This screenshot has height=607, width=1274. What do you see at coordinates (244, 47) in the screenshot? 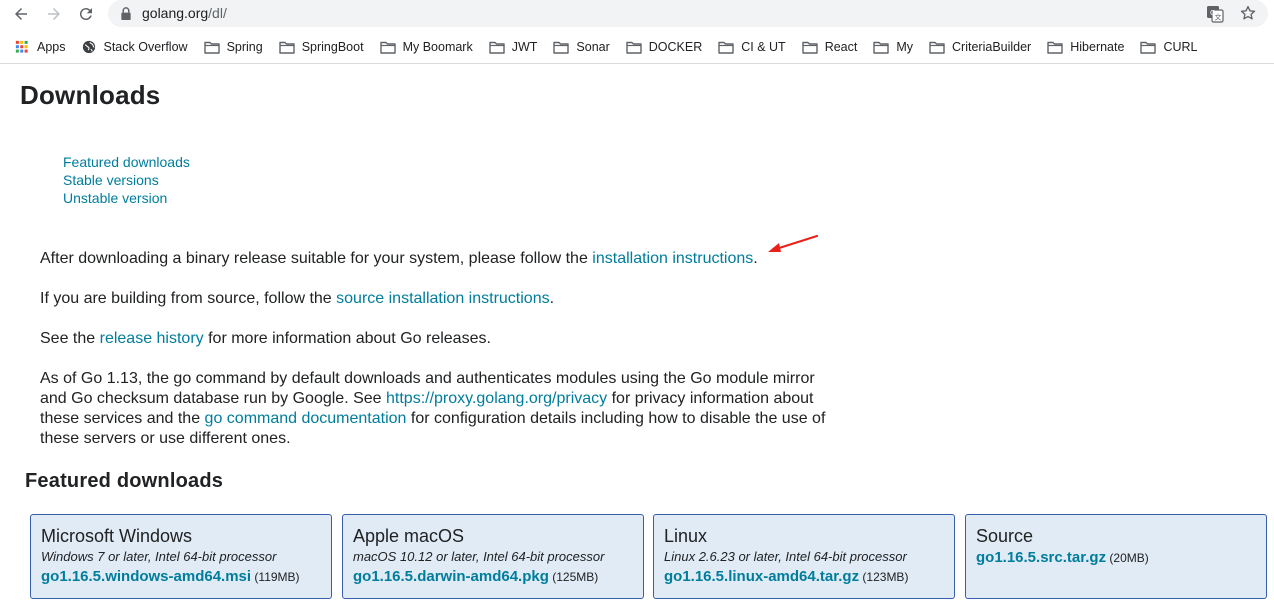
I see `bookmark-label: Spring` at bounding box center [244, 47].